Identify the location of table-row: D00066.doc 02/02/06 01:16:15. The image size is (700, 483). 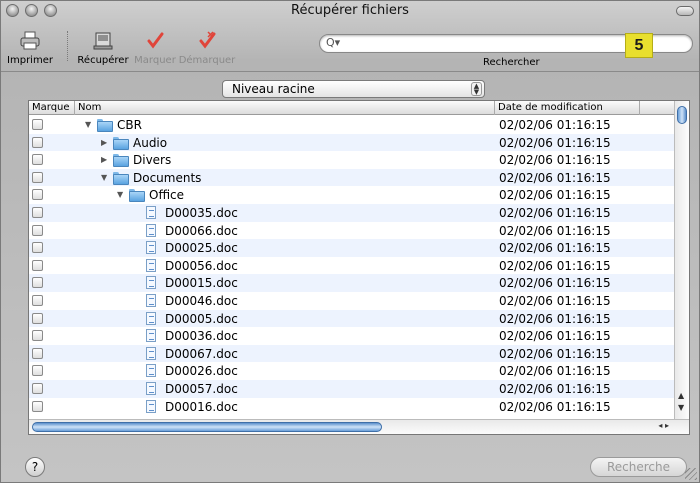
(351, 231).